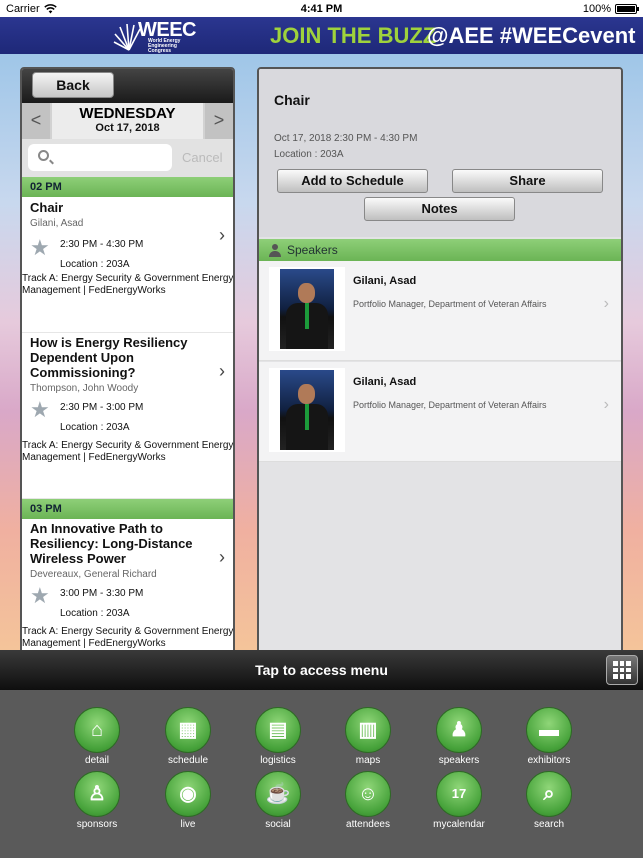 The image size is (643, 858). I want to click on session-time: 2:30 PM - 4:30 PM, so click(102, 244).